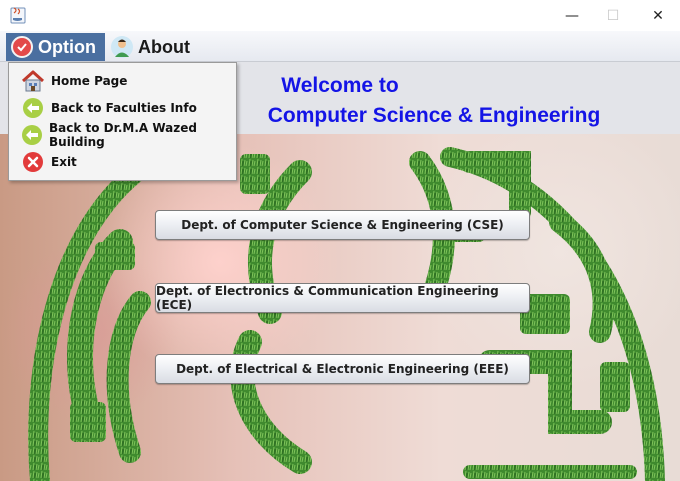 The width and height of the screenshot is (680, 481). I want to click on menu-option: Option, so click(55, 47).